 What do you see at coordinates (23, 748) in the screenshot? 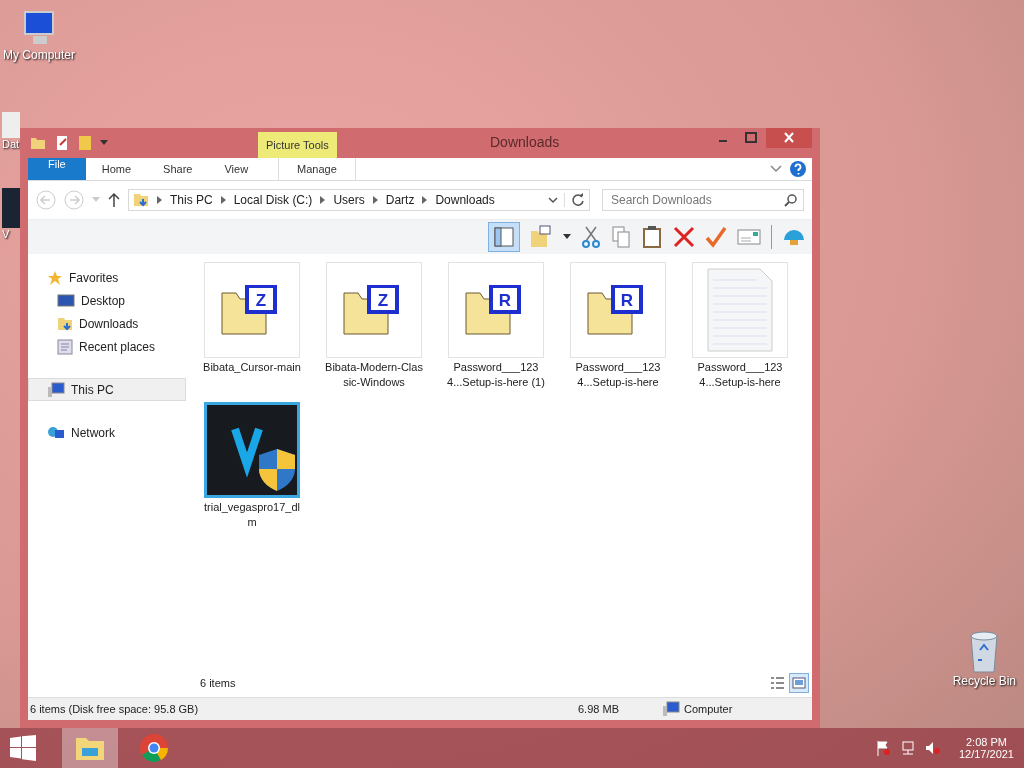
I see `windows-logo-icon` at bounding box center [23, 748].